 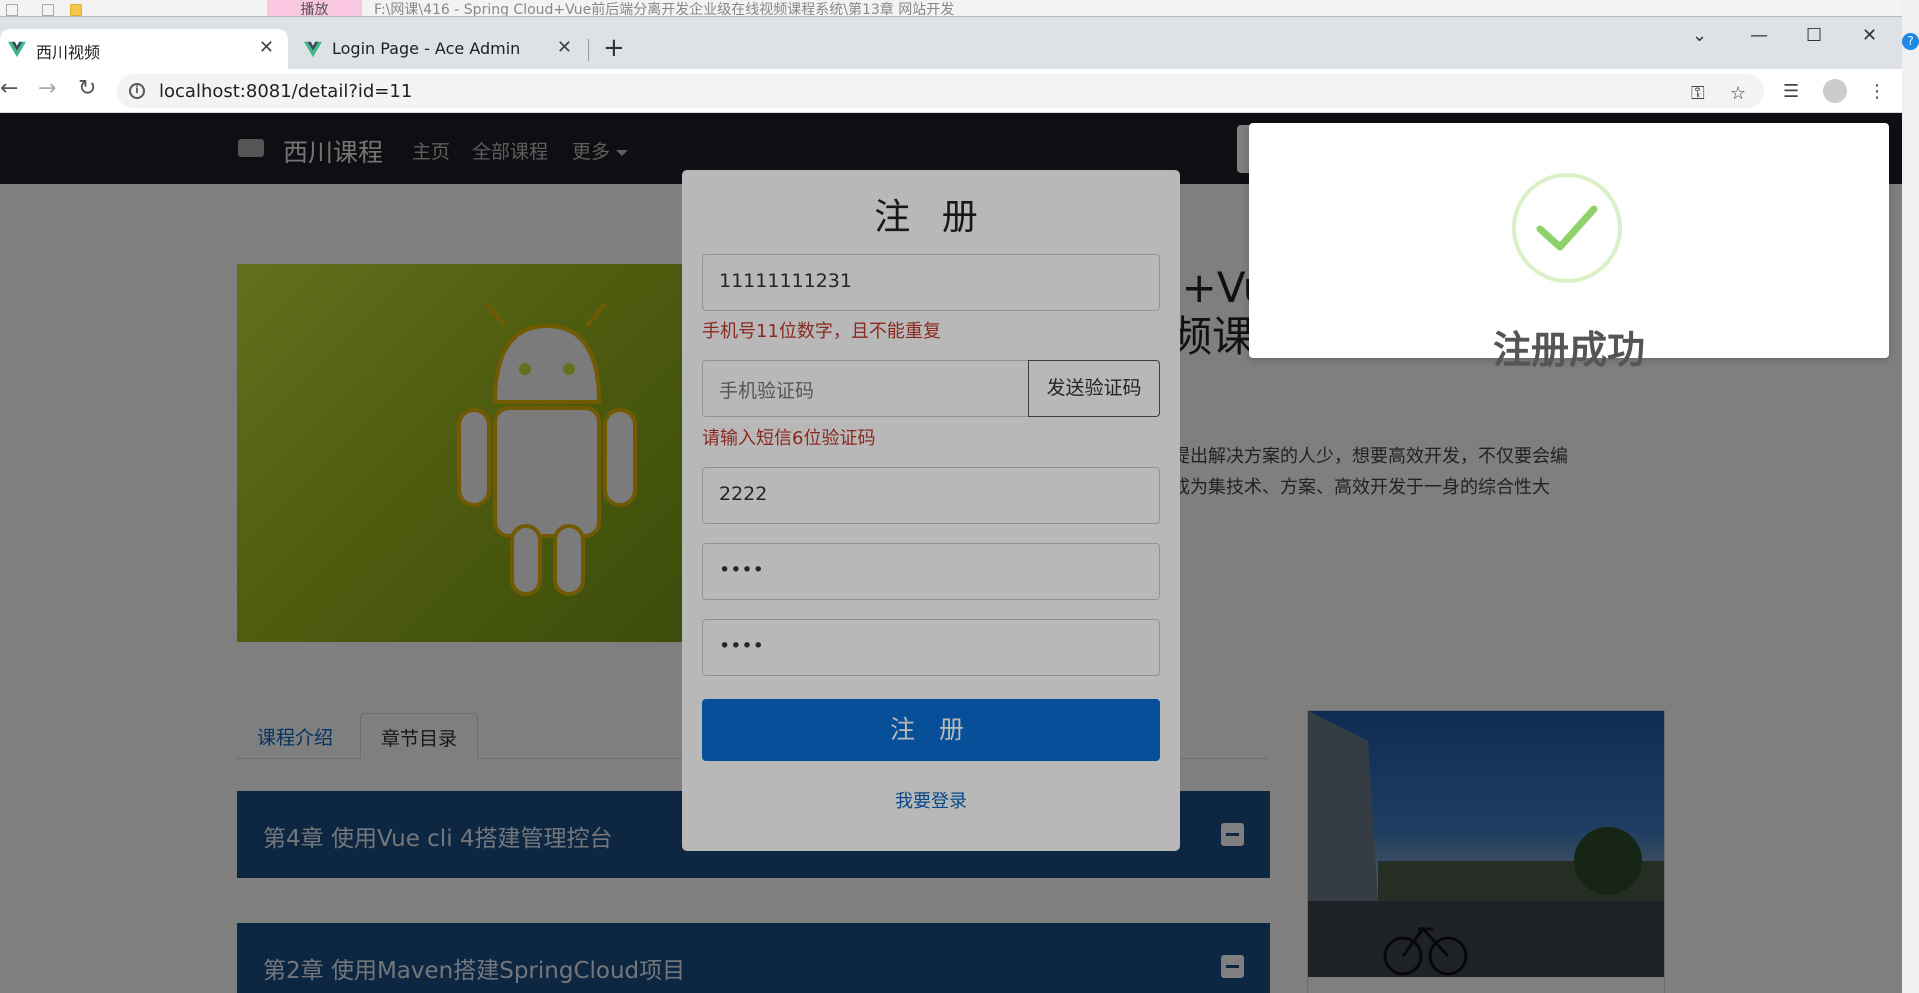 I want to click on checkmark-icon, so click(x=1567, y=228).